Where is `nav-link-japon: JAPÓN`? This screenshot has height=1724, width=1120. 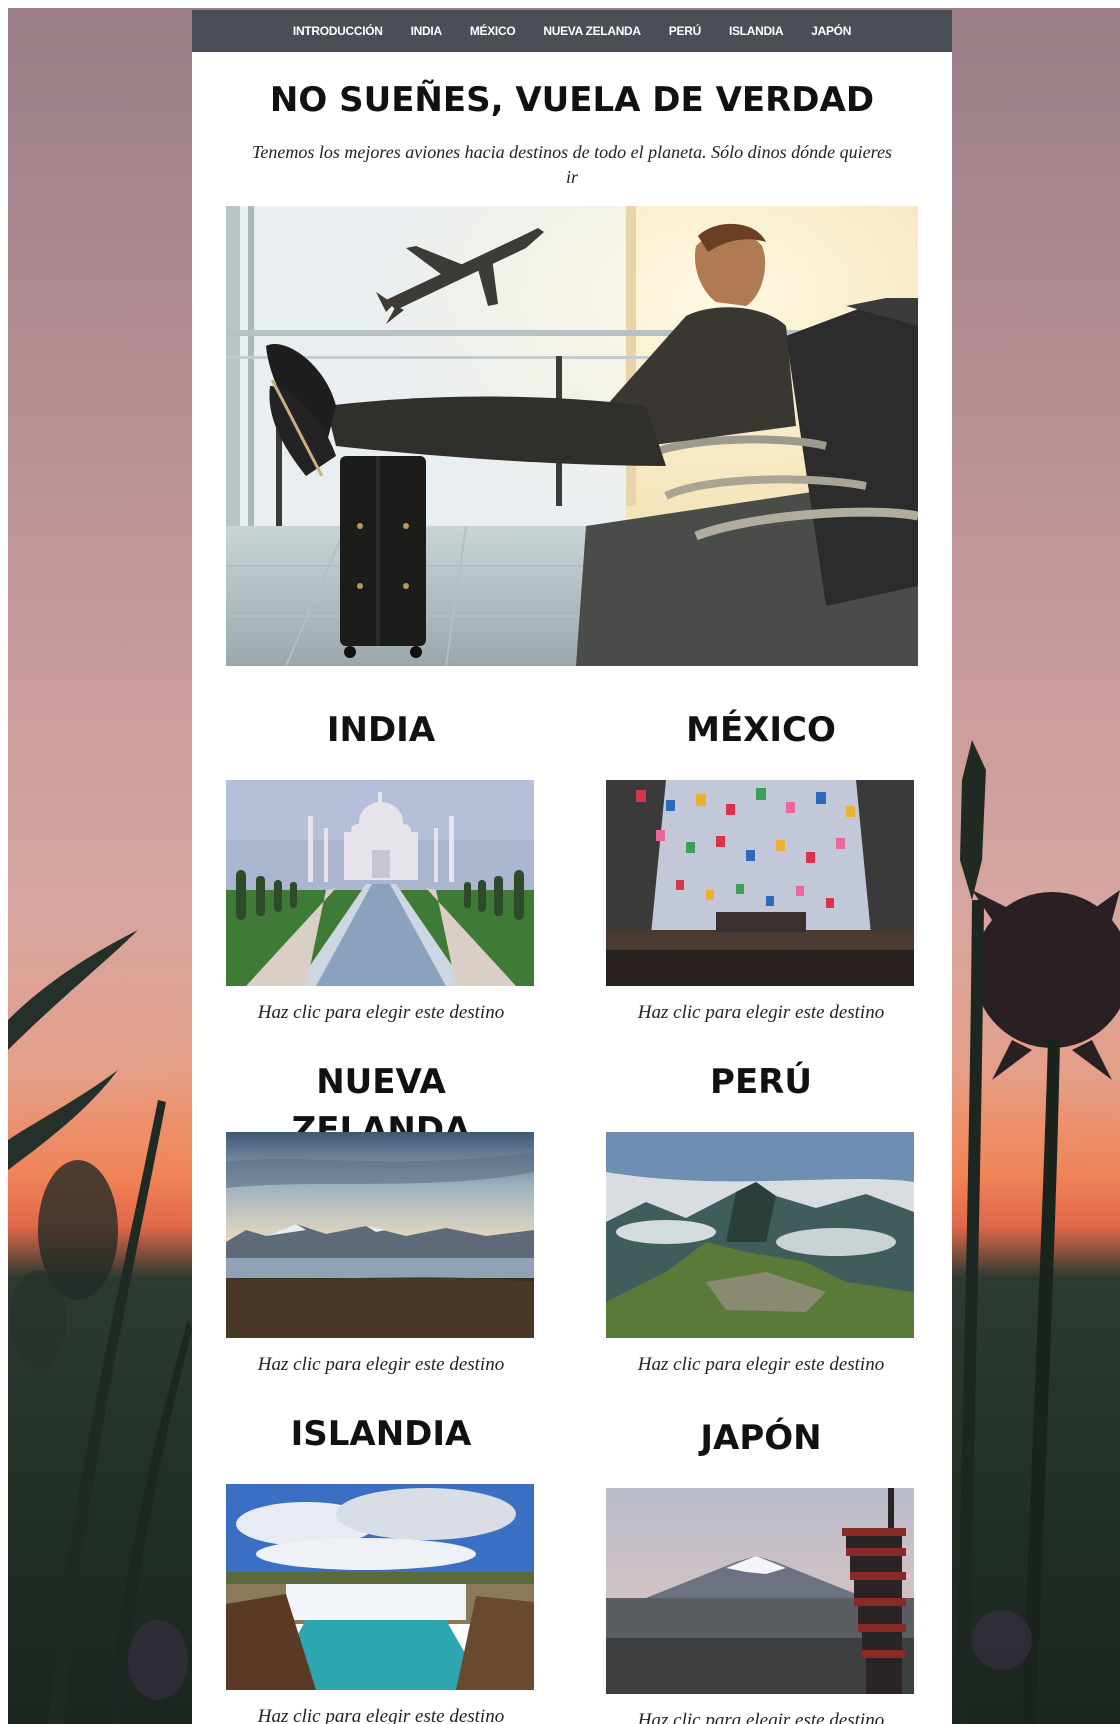 nav-link-japon: JAPÓN is located at coordinates (831, 31).